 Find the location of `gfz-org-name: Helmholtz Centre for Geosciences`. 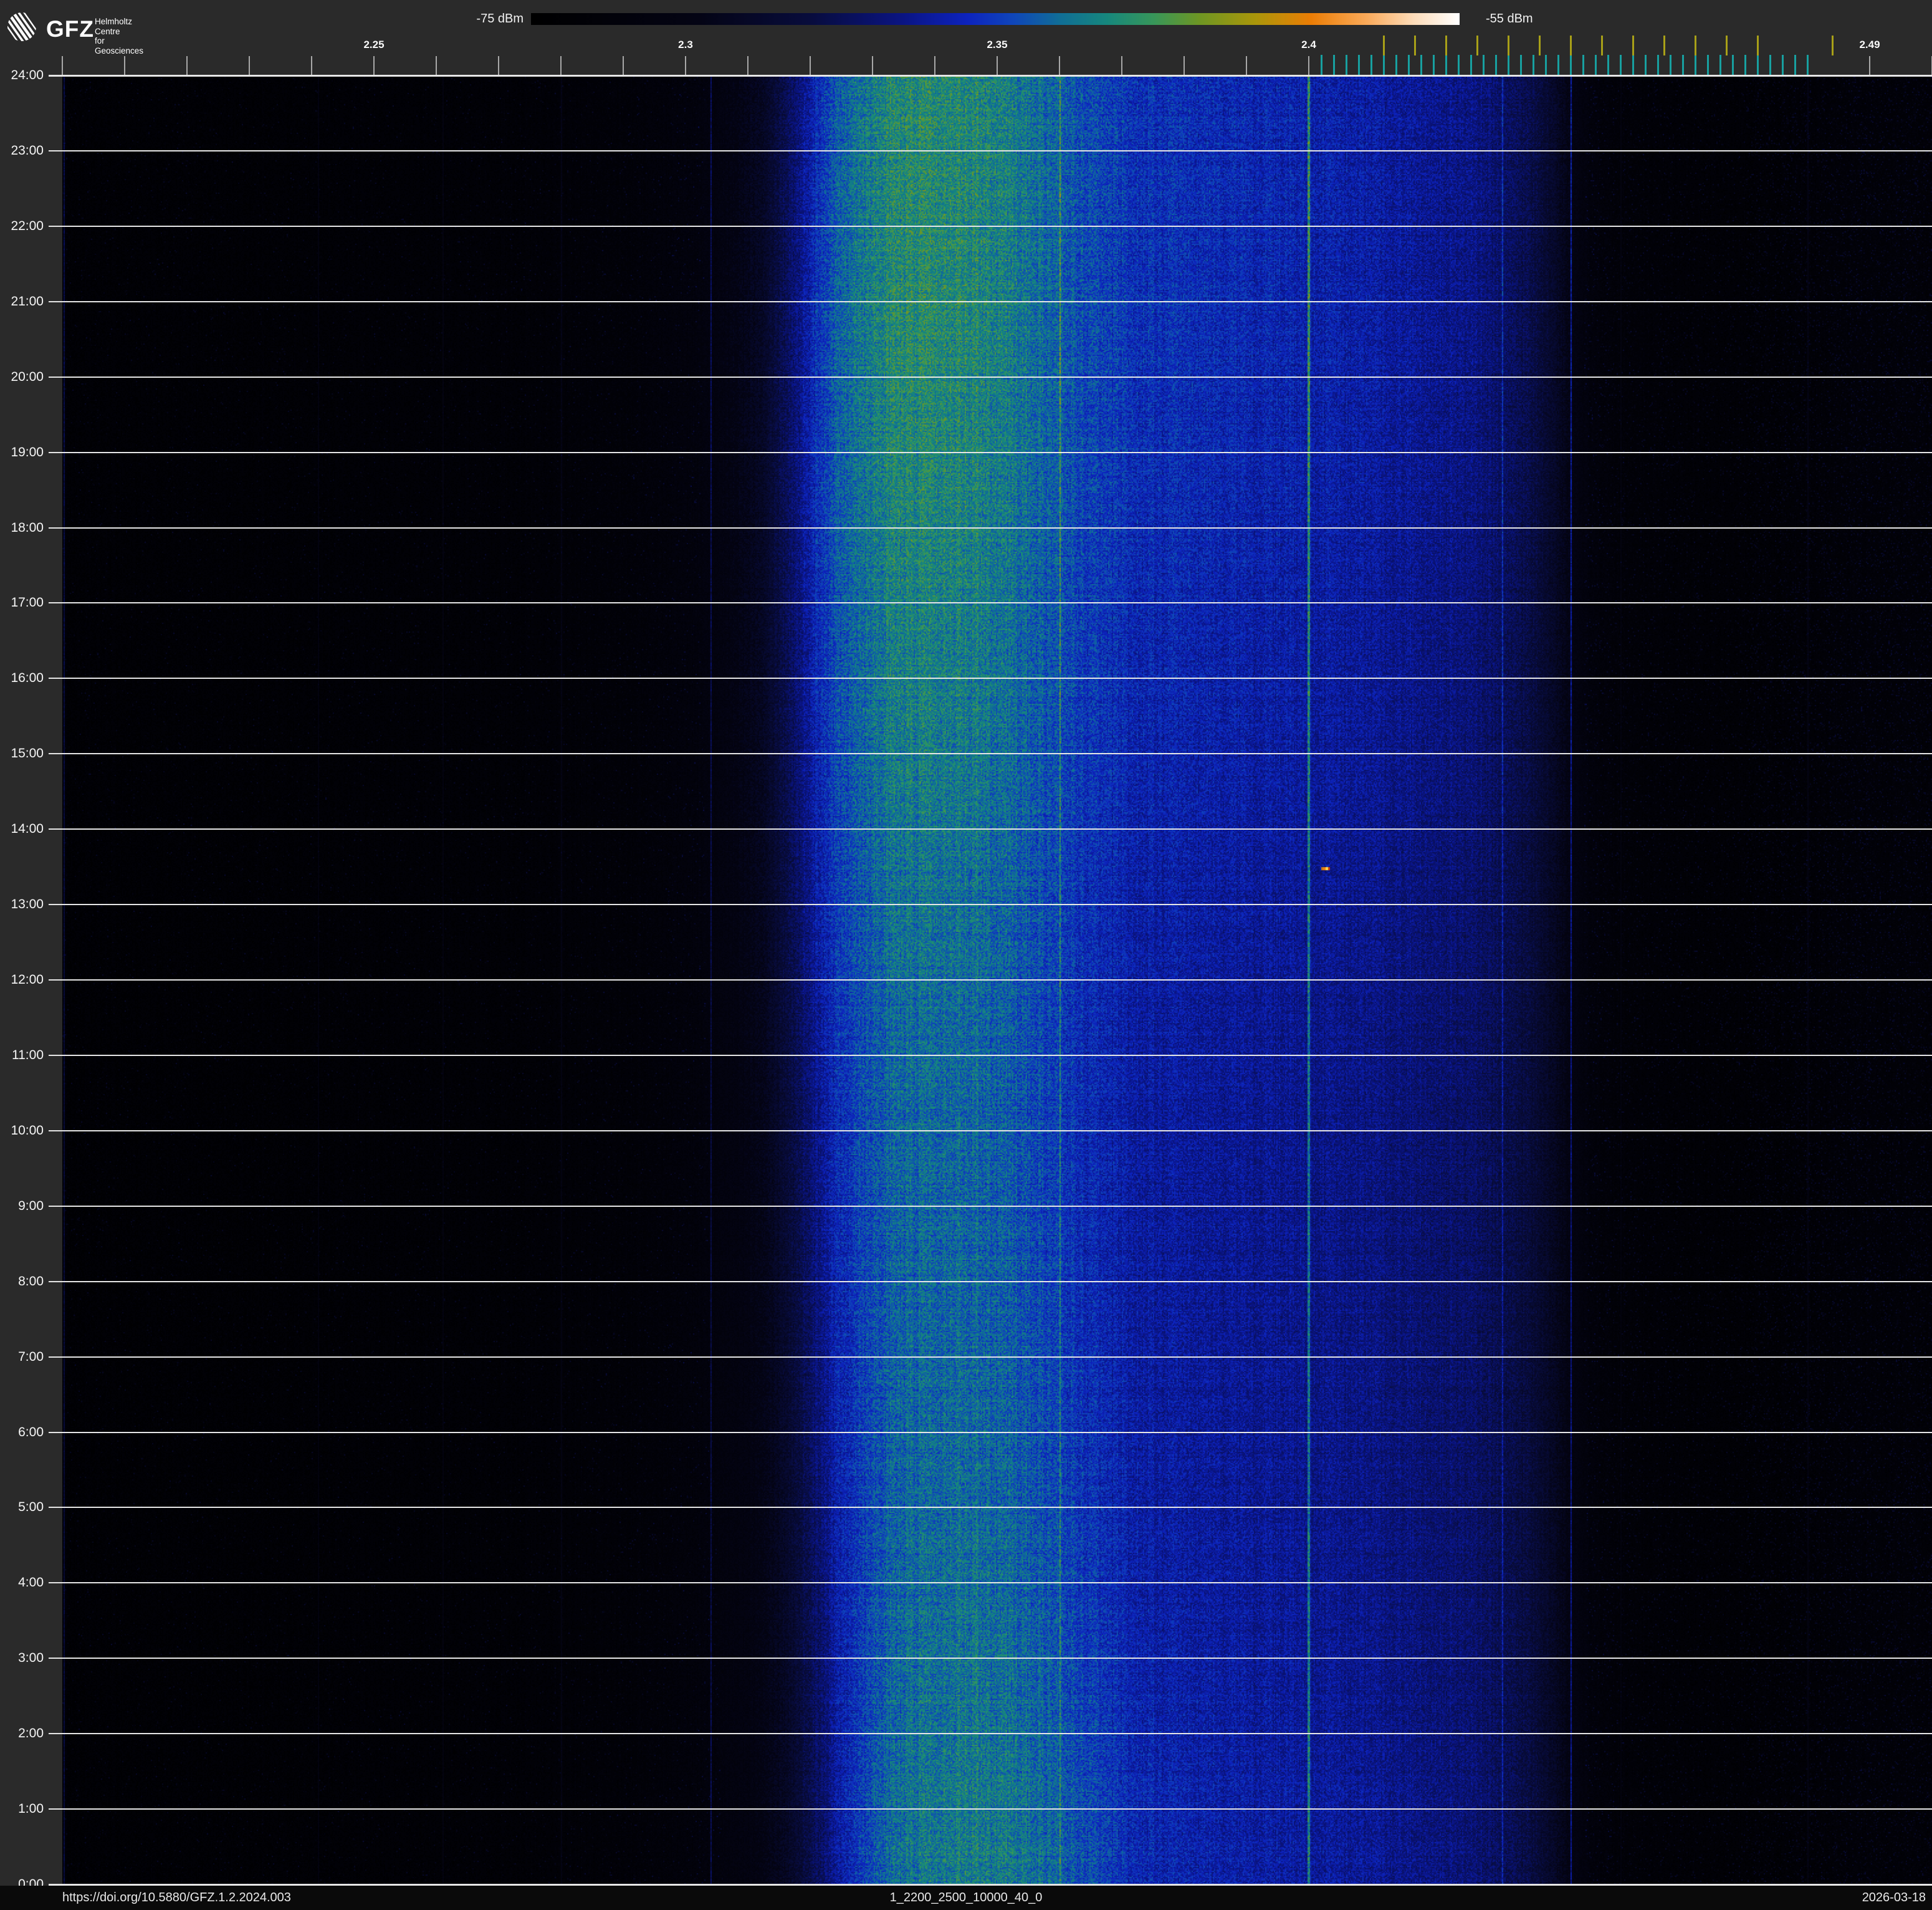

gfz-org-name: Helmholtz Centre for Geosciences is located at coordinates (119, 36).